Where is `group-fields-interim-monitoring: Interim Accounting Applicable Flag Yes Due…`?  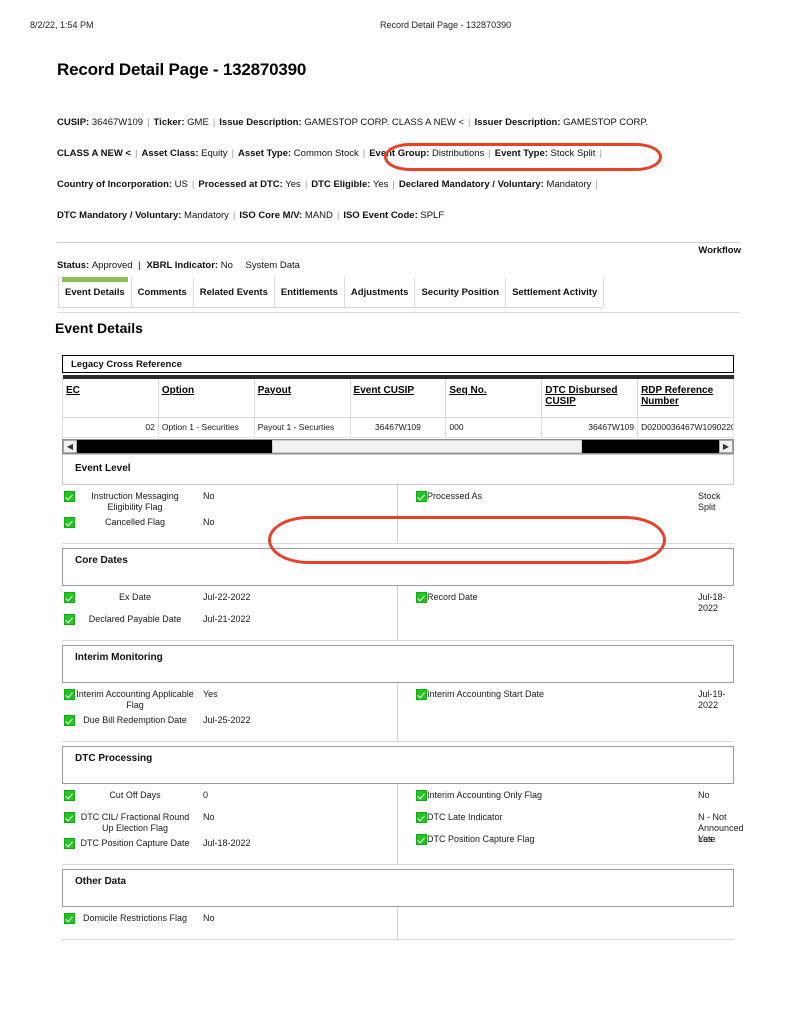 group-fields-interim-monitoring: Interim Accounting Applicable Flag Yes Due… is located at coordinates (398, 712).